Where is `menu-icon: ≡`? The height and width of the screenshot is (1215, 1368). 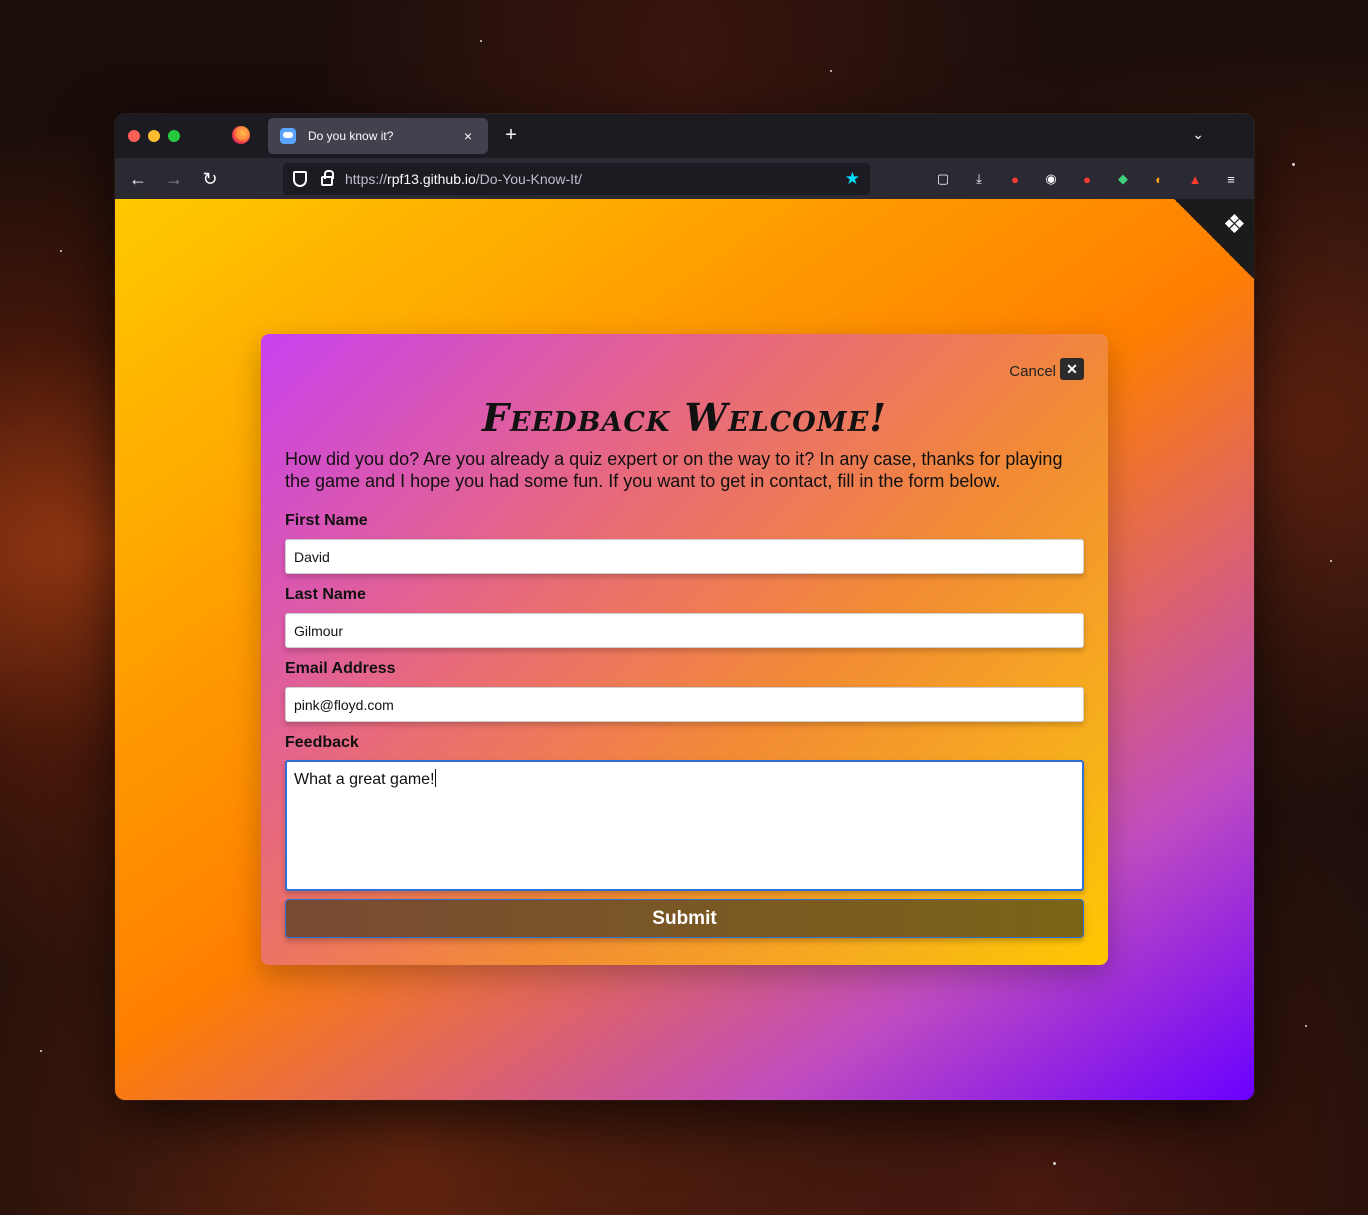 menu-icon: ≡ is located at coordinates (1231, 179).